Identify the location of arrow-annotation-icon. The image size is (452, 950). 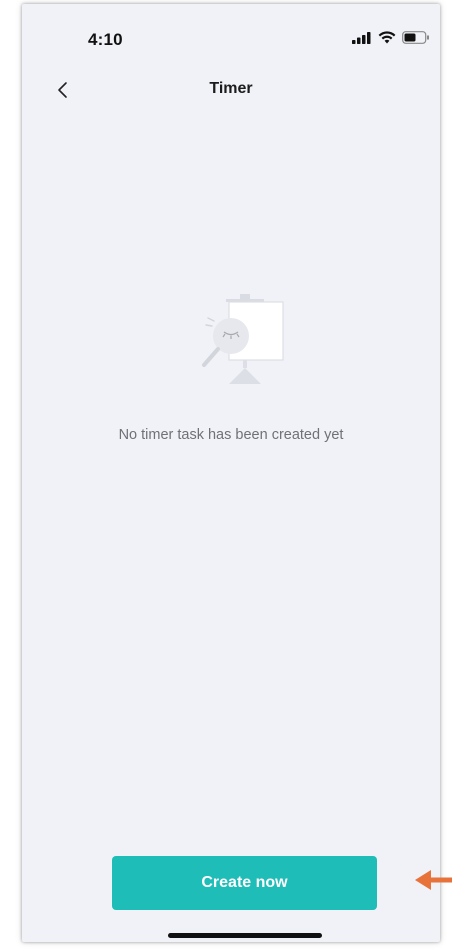
(433, 880).